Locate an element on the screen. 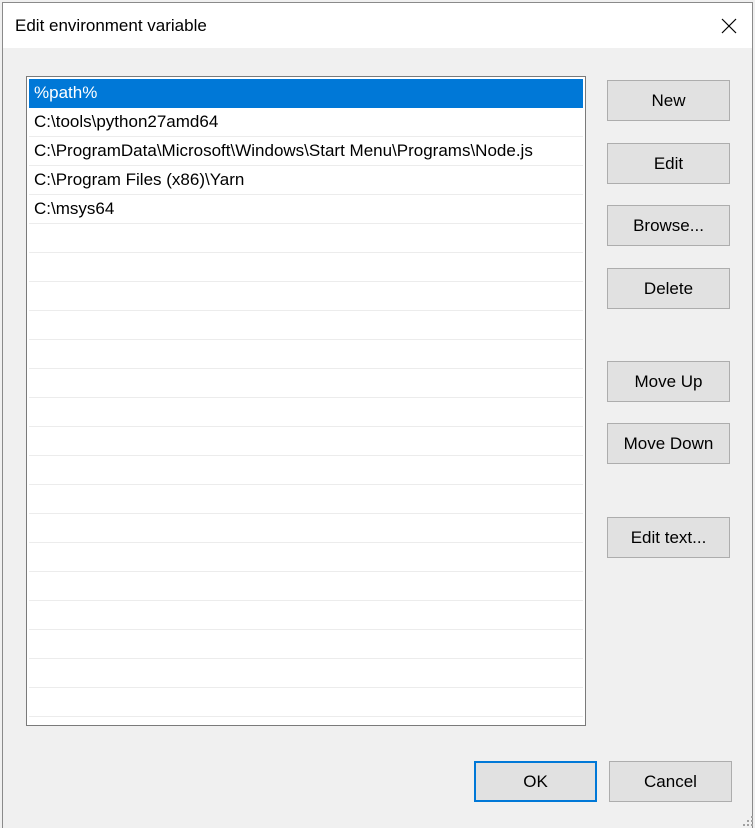 The image size is (755, 828). new-button: New is located at coordinates (668, 100).